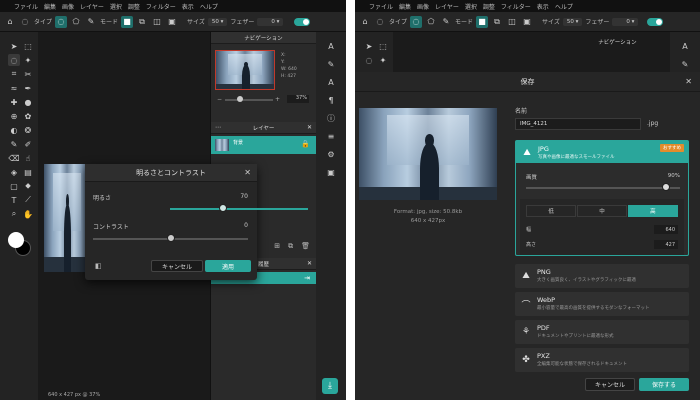  What do you see at coordinates (14, 116) in the screenshot?
I see `clone-tool-icon: ⊕` at bounding box center [14, 116].